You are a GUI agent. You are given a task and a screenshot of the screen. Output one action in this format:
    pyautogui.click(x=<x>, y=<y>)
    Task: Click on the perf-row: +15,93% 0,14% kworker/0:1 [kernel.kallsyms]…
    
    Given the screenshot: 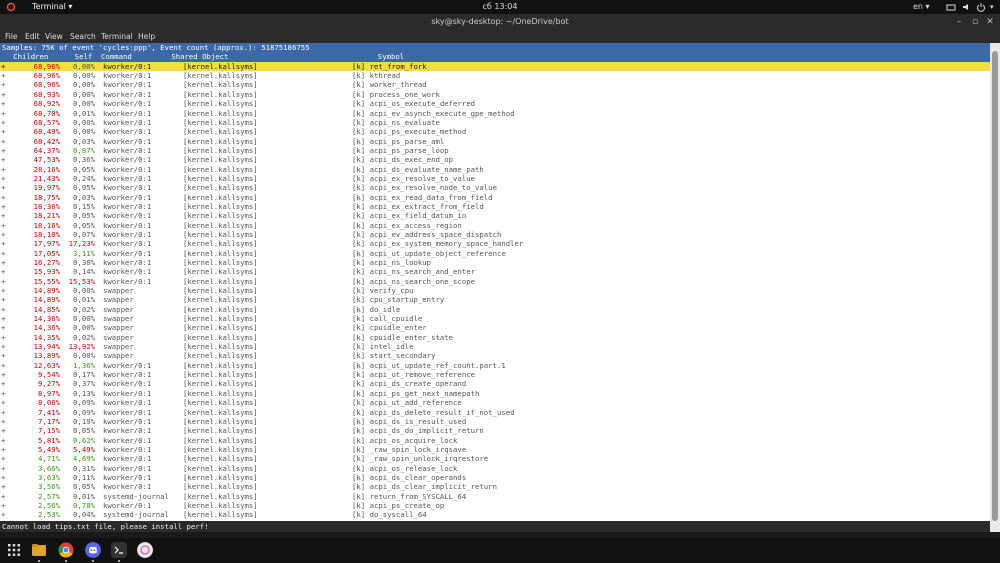 What is the action you would take?
    pyautogui.click(x=495, y=271)
    